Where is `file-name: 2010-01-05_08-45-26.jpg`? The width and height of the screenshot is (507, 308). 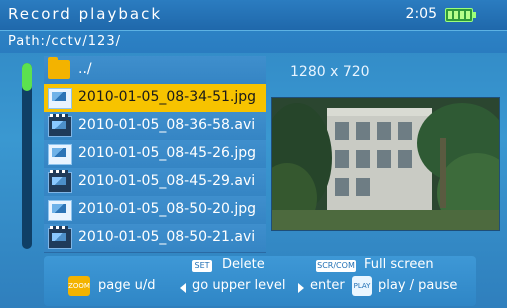 file-name: 2010-01-05_08-45-26.jpg is located at coordinates (167, 153).